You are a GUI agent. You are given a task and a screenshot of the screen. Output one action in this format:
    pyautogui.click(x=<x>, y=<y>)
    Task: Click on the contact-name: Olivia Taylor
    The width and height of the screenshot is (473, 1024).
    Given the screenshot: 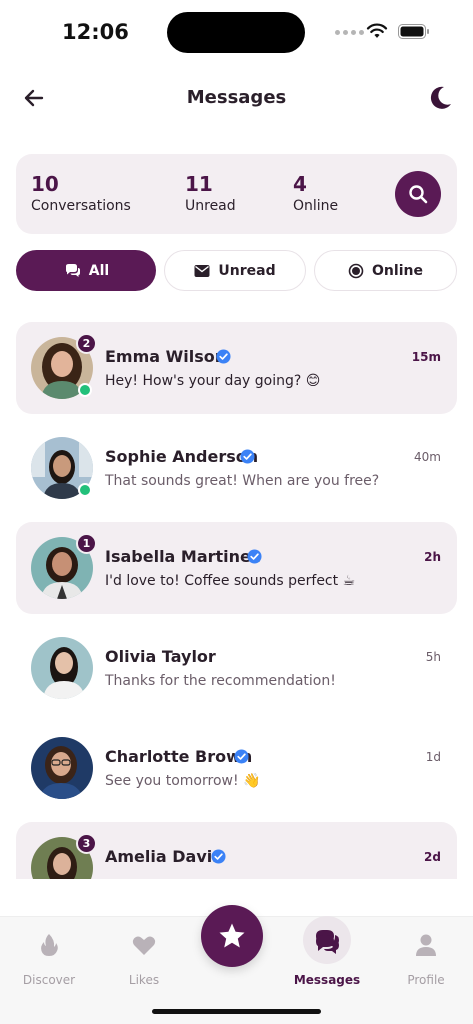 What is the action you would take?
    pyautogui.click(x=160, y=656)
    